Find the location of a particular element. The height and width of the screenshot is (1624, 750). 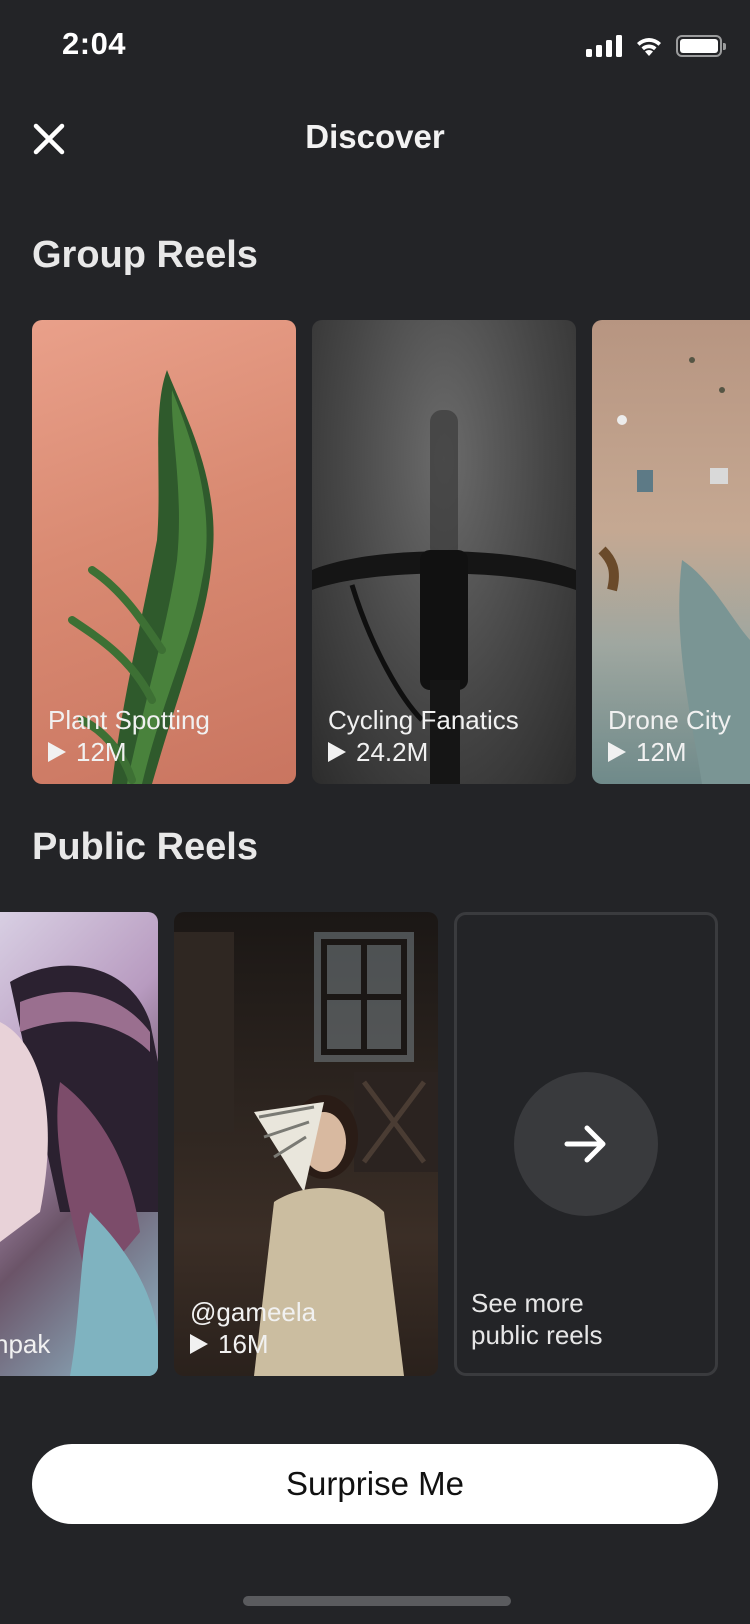

group-reels-title: Group Reels is located at coordinates (145, 255).